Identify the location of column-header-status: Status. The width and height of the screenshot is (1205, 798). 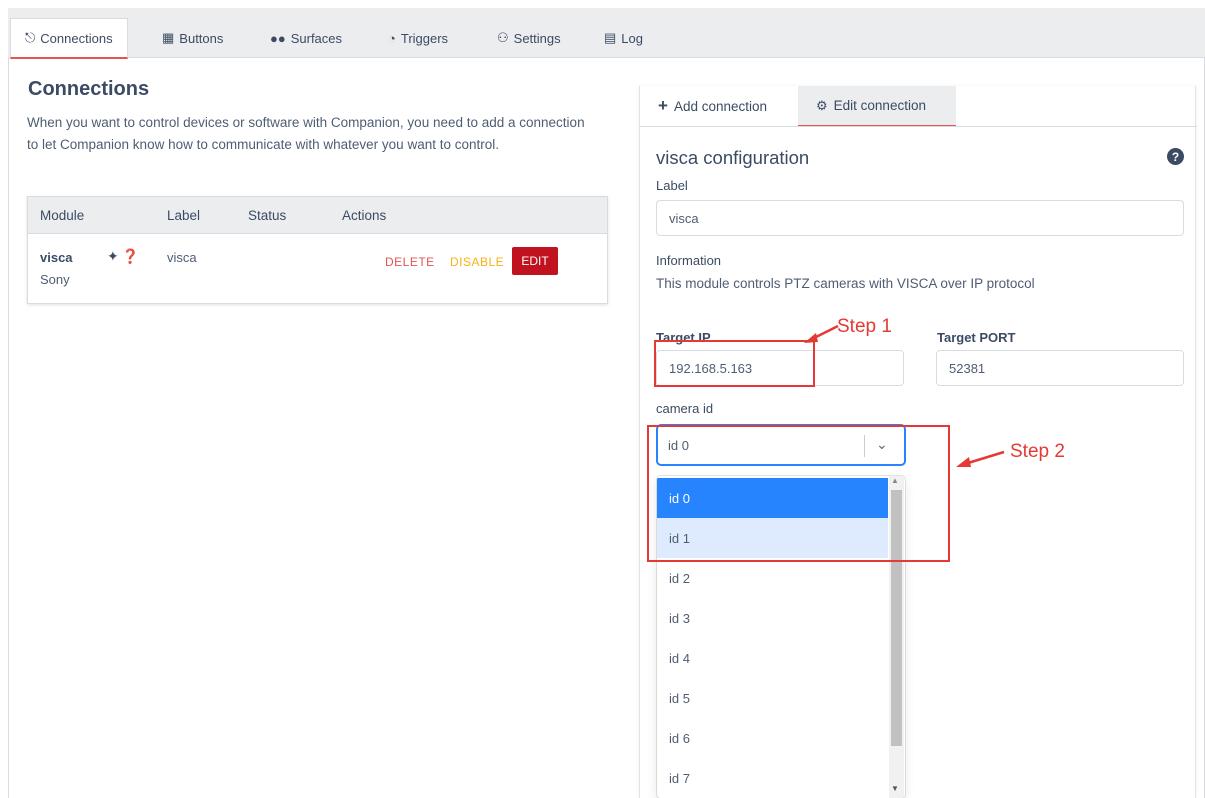
(267, 215).